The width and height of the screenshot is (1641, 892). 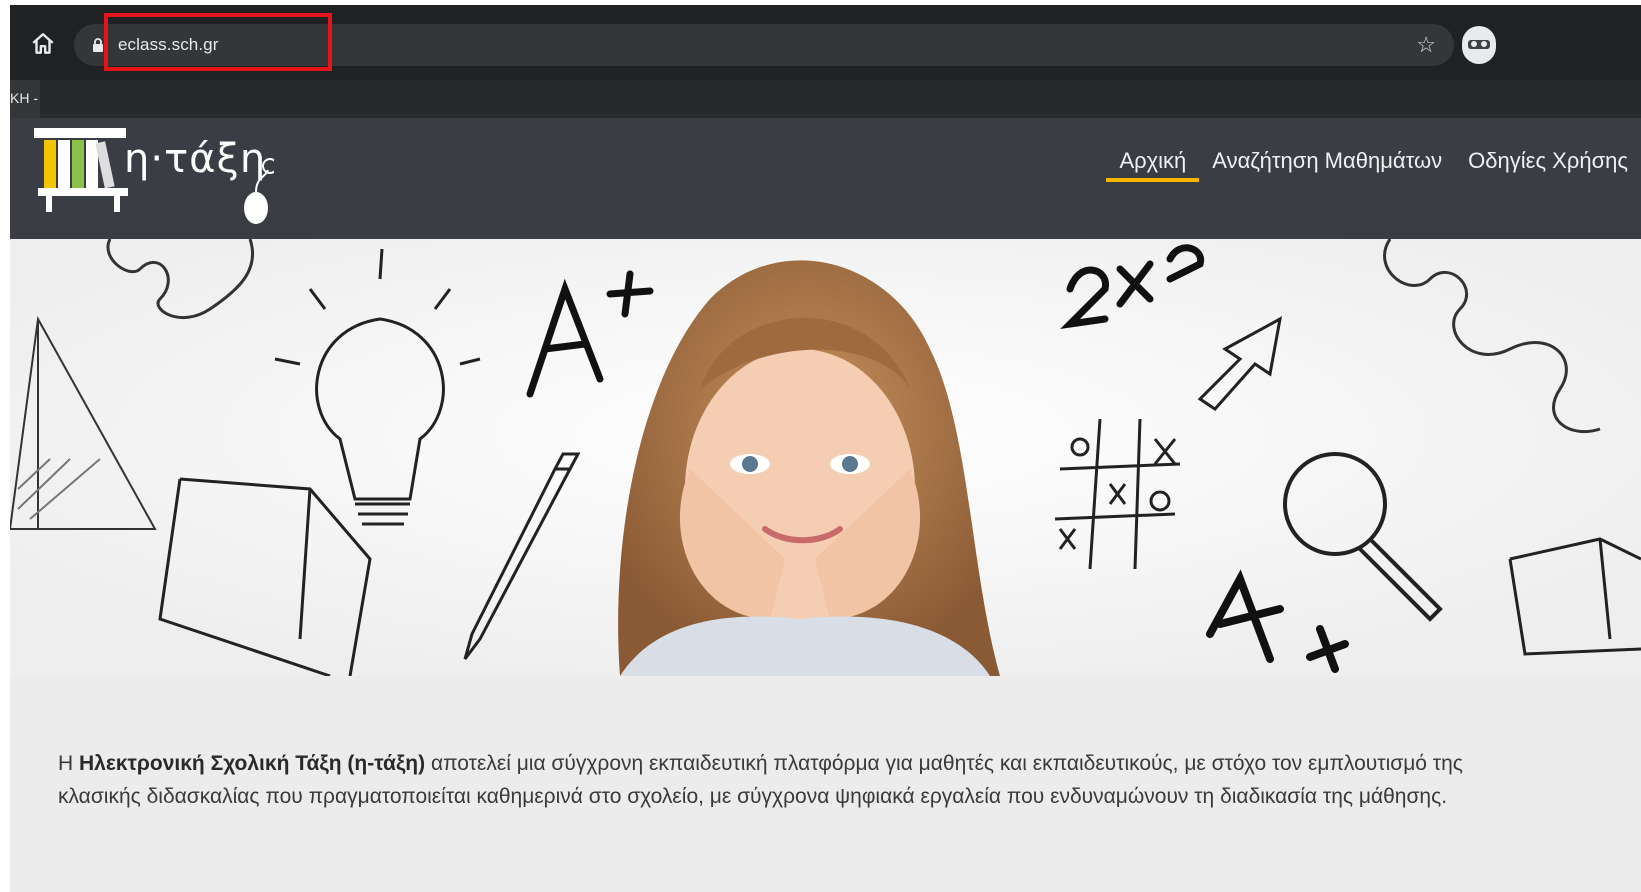 I want to click on intro-bold-title: Ηλεκτρονική Σχολική Τάξη (η-τάξη), so click(x=252, y=763).